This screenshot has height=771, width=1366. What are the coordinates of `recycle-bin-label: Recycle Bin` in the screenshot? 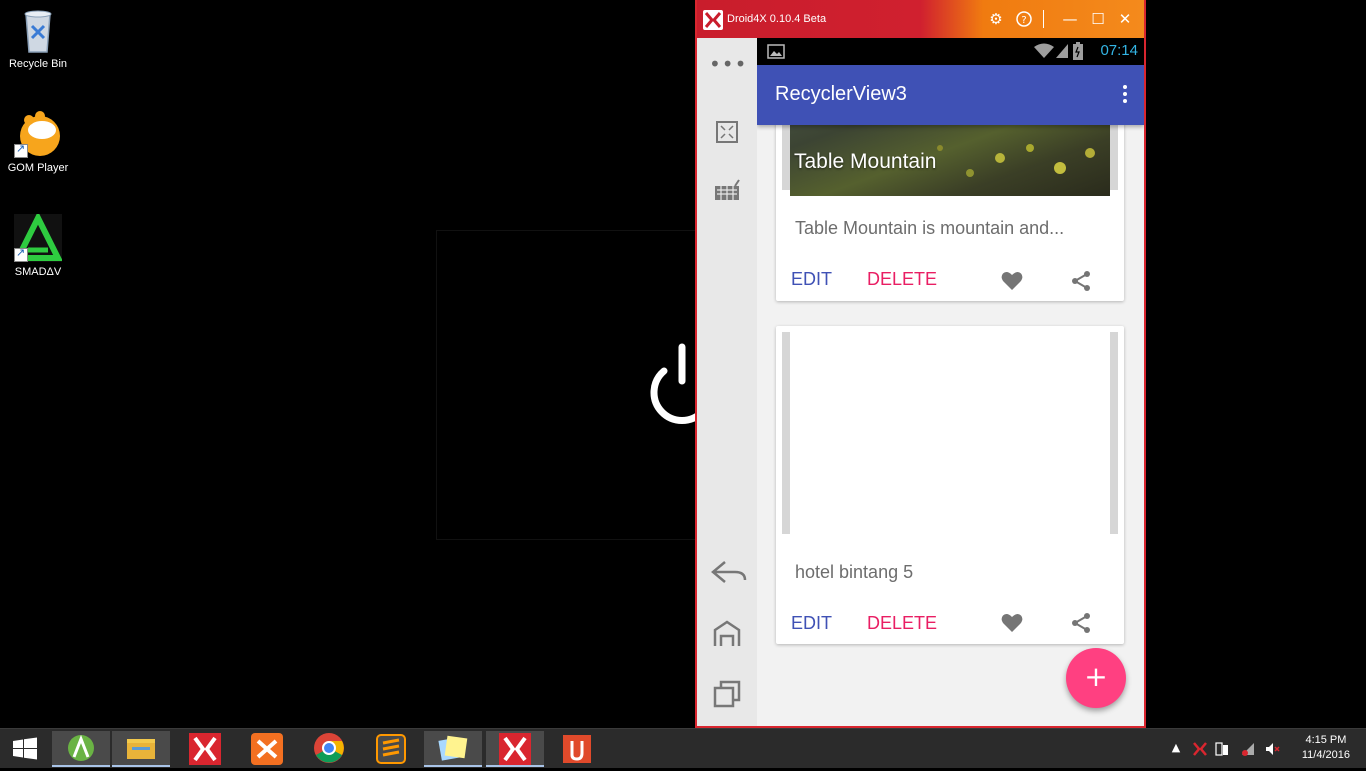 It's located at (38, 64).